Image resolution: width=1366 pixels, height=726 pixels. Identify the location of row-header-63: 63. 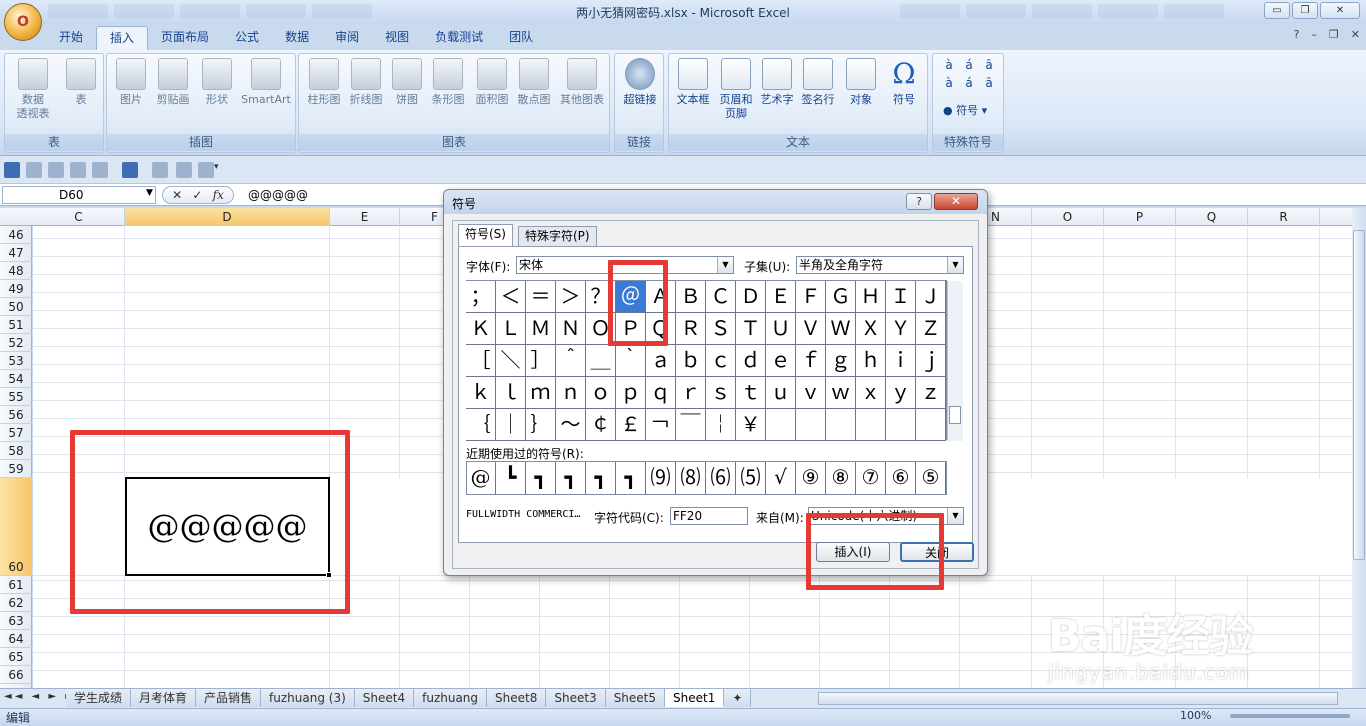
(16, 621).